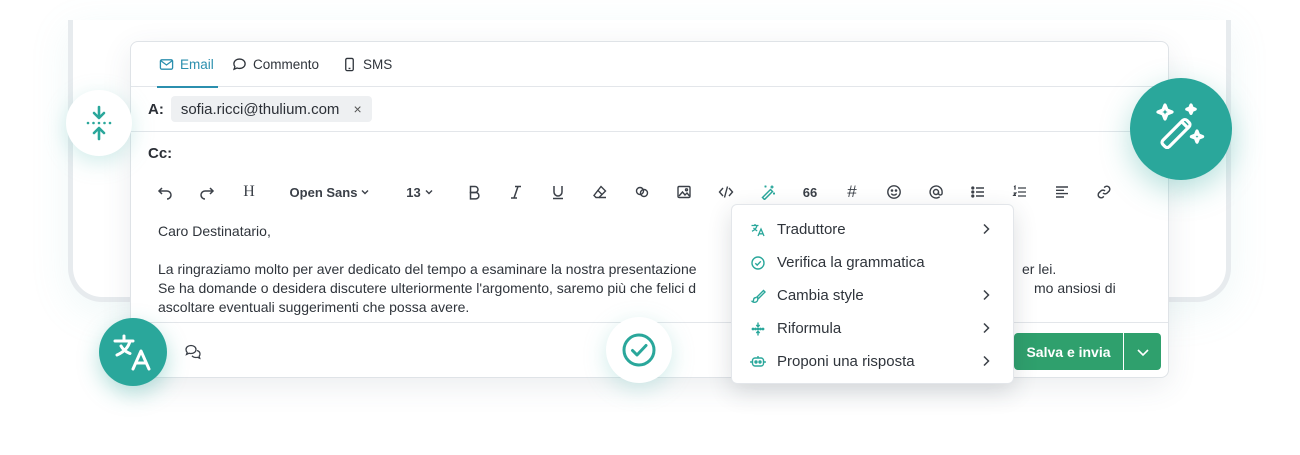  I want to click on font-size-select: 13, so click(420, 192).